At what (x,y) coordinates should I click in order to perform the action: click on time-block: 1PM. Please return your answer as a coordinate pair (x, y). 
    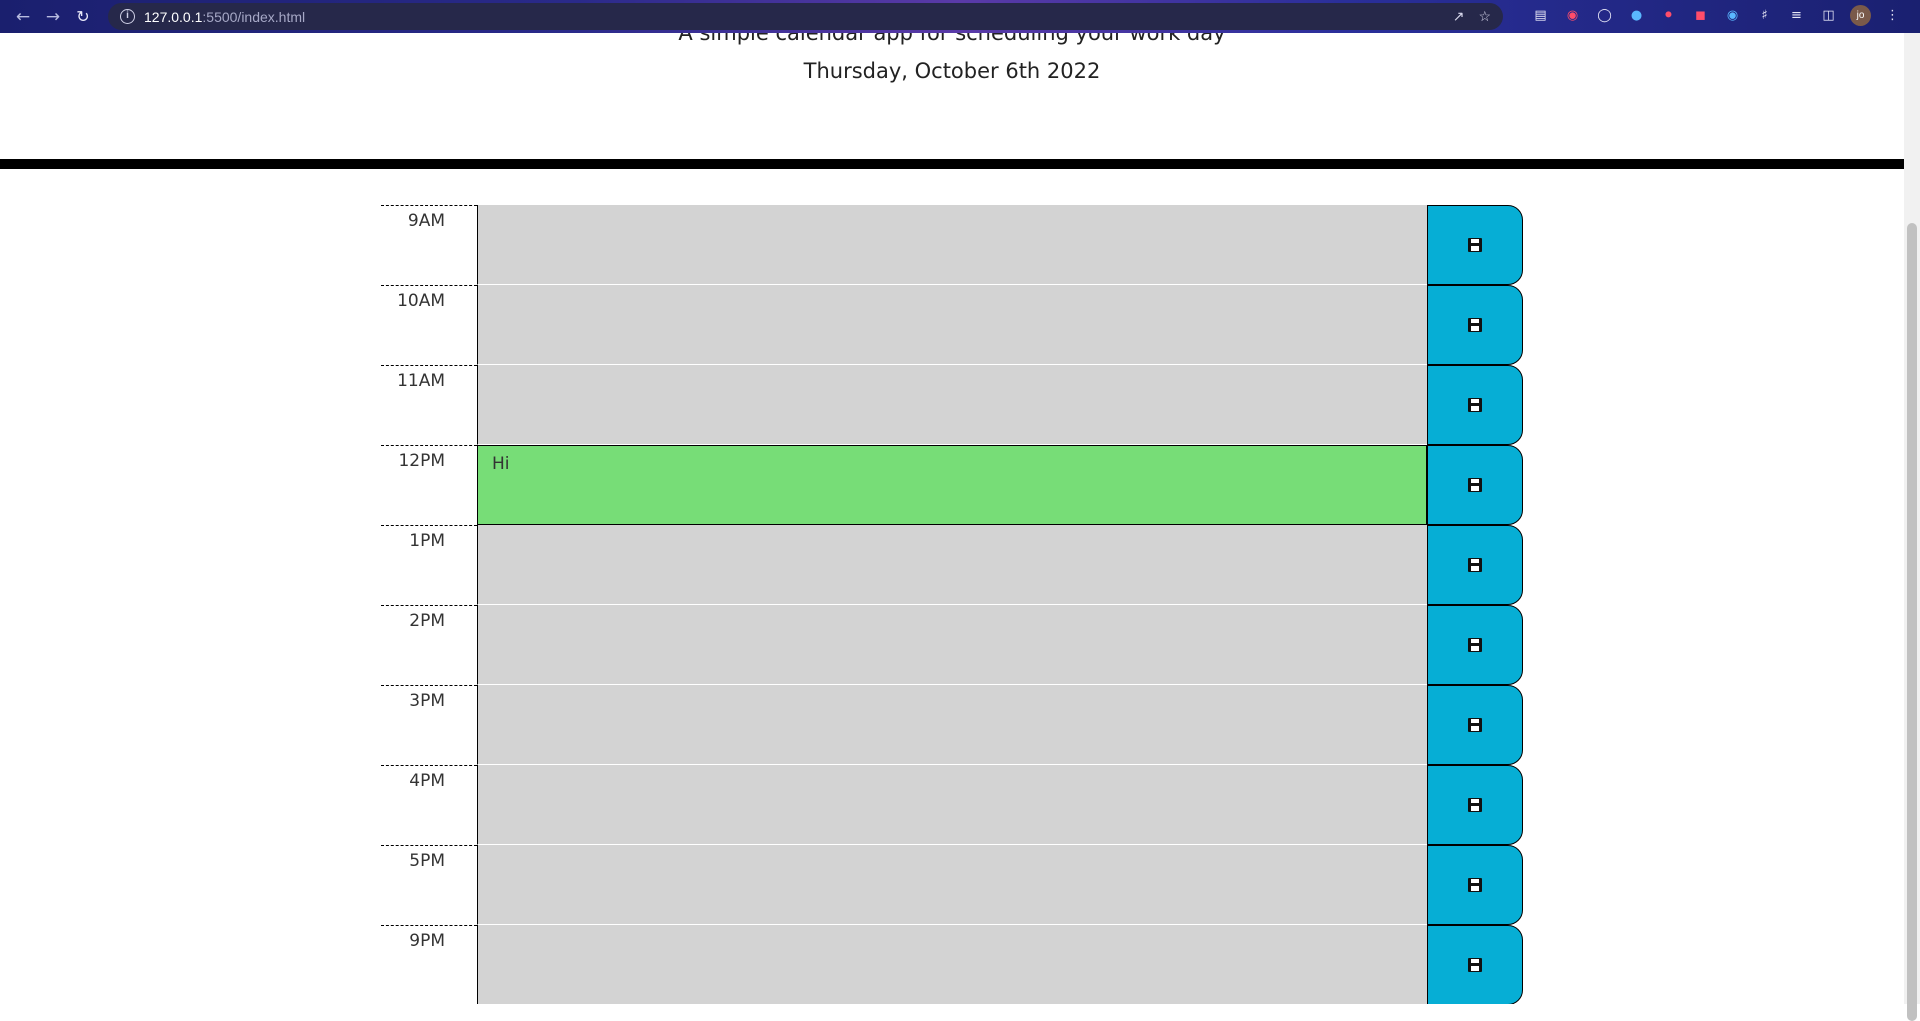
    Looking at the image, I should click on (952, 565).